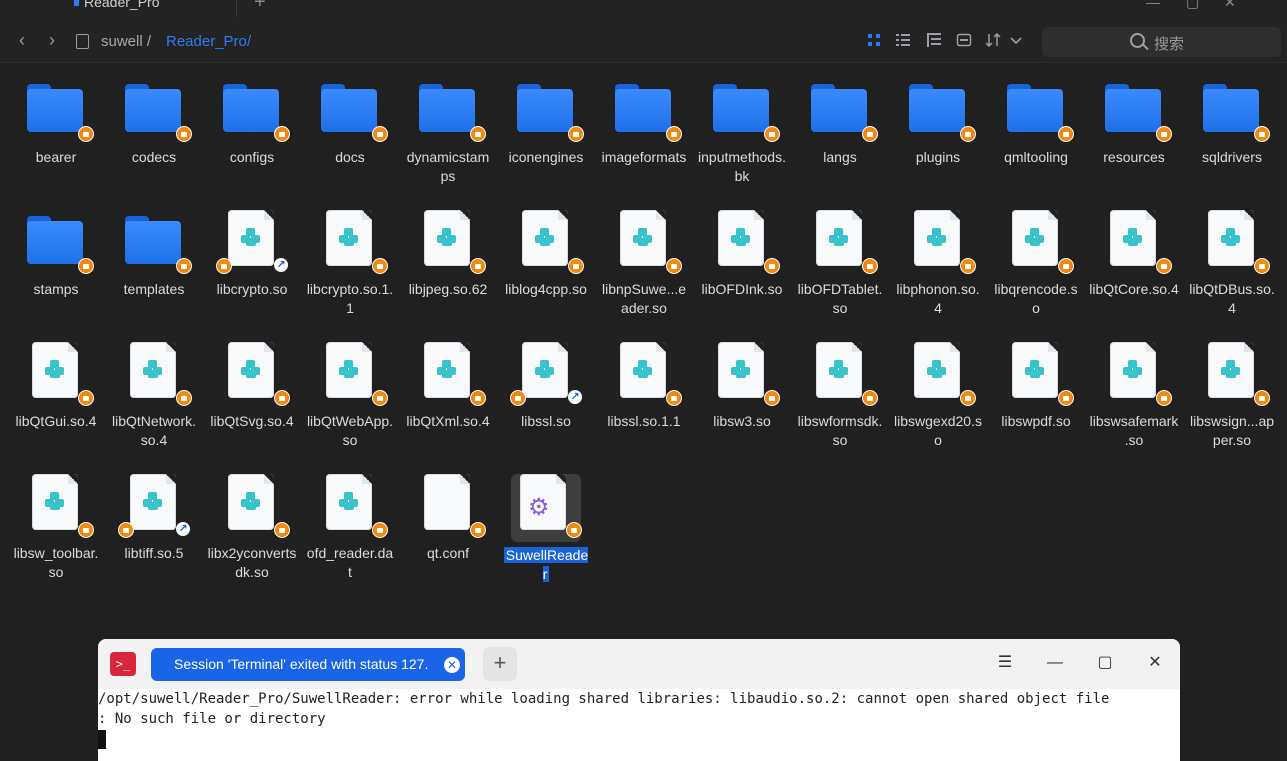 This screenshot has width=1287, height=761. I want to click on chevron-down-icon, so click(1016, 40).